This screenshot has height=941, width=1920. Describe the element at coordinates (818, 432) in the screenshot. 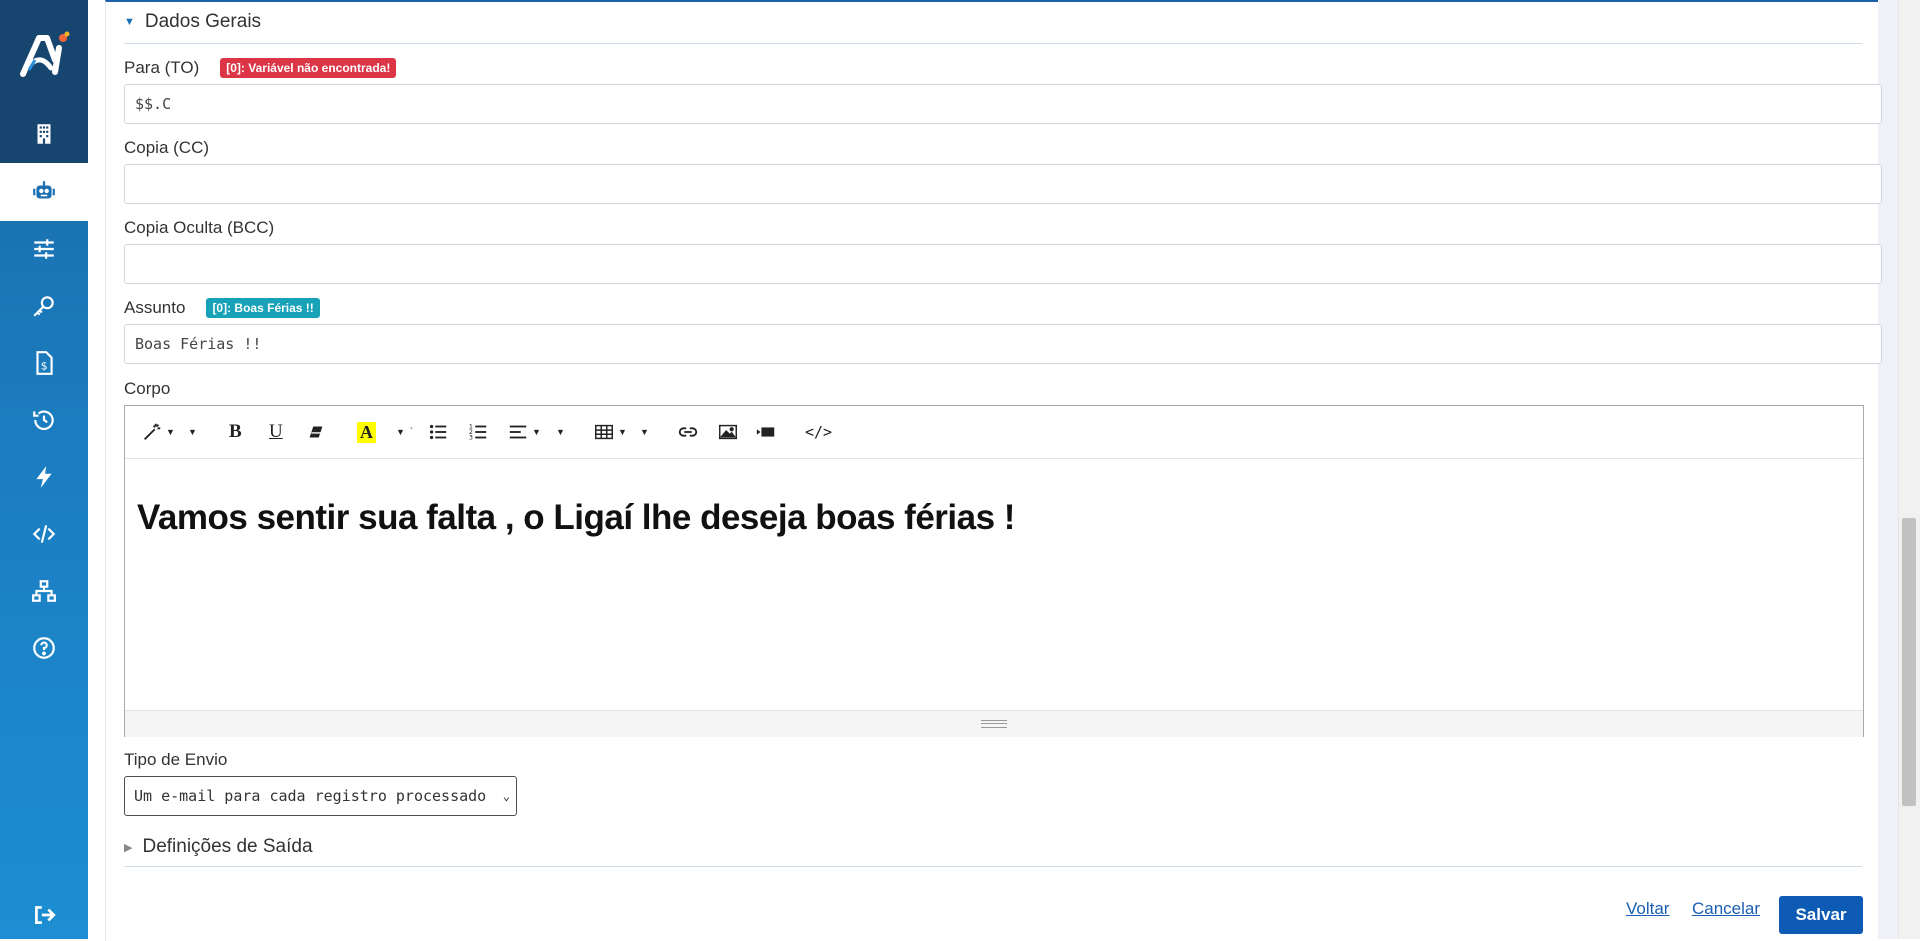

I see `code-view-icon: </>` at that location.